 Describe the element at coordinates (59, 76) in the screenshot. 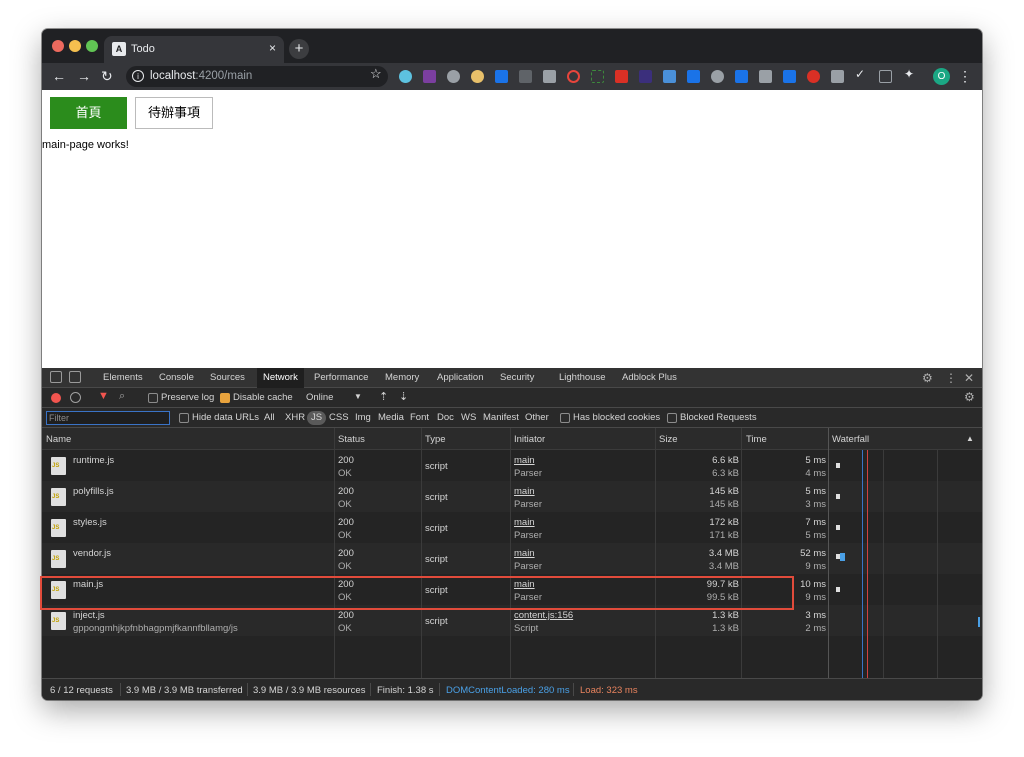

I see `back-arrow-icon: ←` at that location.